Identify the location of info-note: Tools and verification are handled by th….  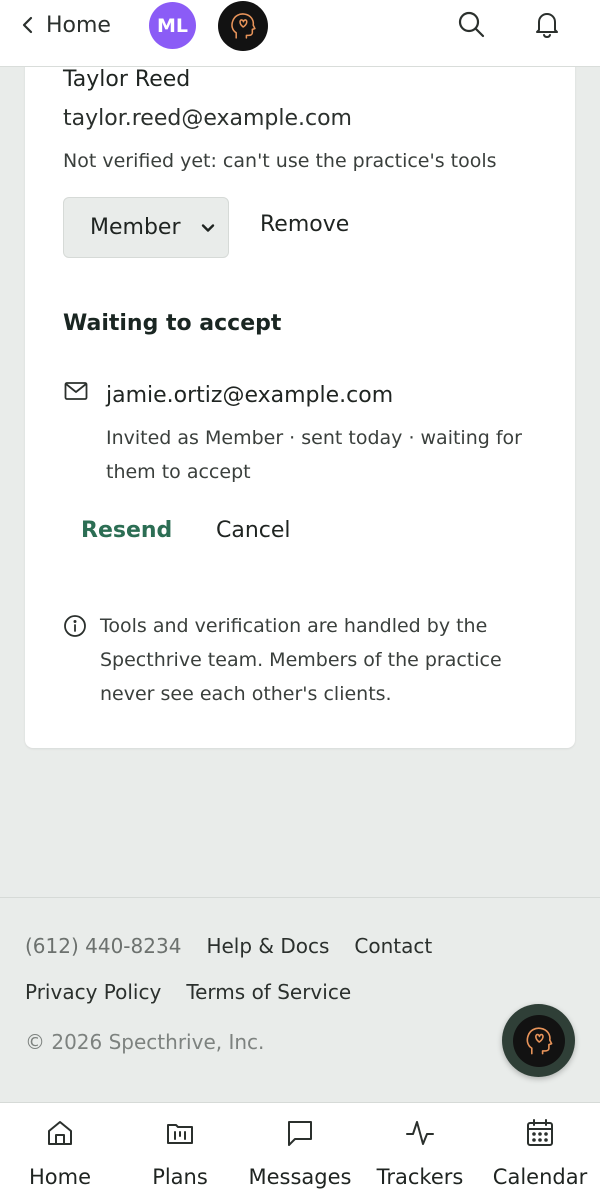
(301, 660).